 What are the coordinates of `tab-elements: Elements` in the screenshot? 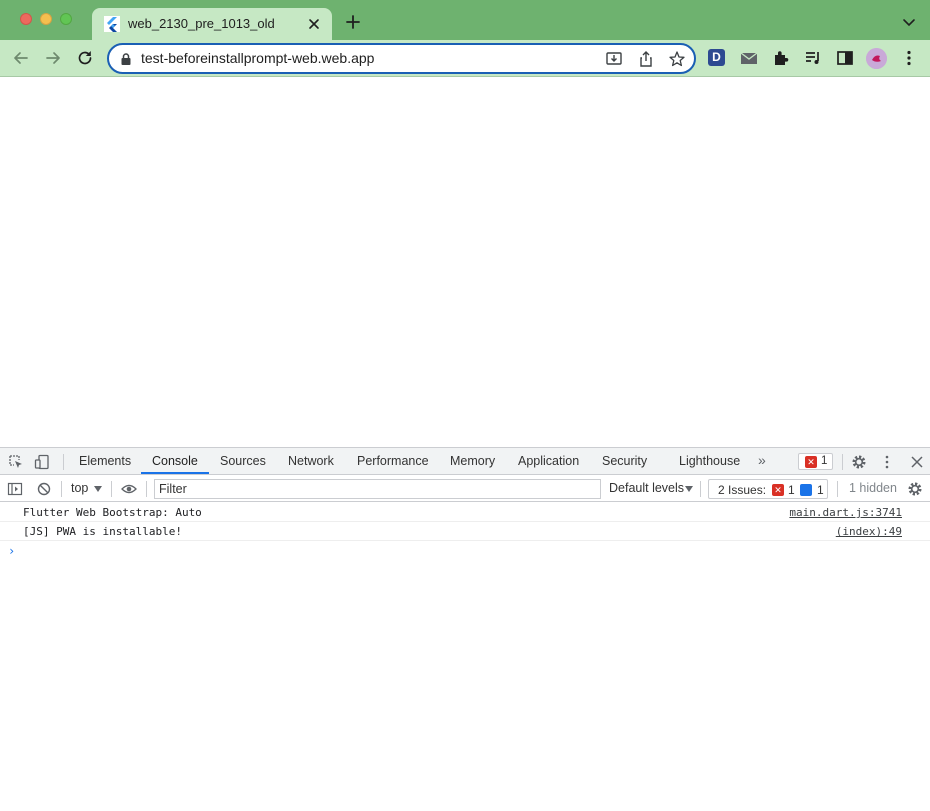 It's located at (105, 461).